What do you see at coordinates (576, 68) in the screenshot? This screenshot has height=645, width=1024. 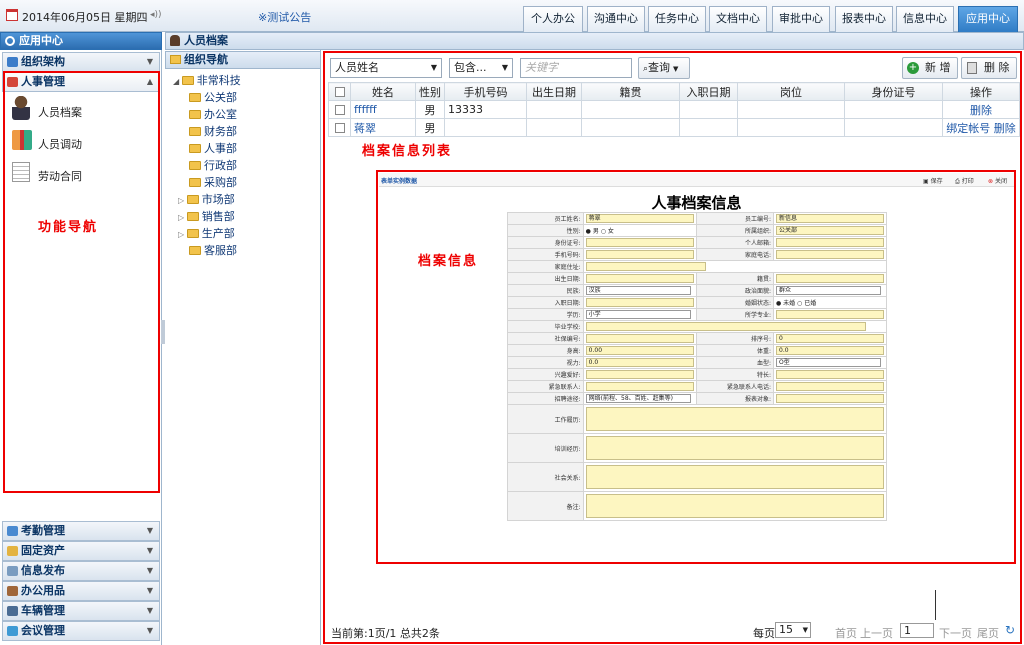 I see `keyword-input: 关键字` at bounding box center [576, 68].